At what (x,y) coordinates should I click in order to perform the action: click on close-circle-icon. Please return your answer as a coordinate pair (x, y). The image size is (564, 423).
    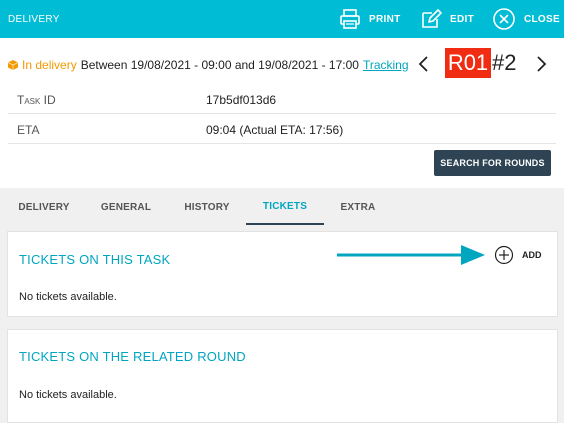
    Looking at the image, I should click on (504, 19).